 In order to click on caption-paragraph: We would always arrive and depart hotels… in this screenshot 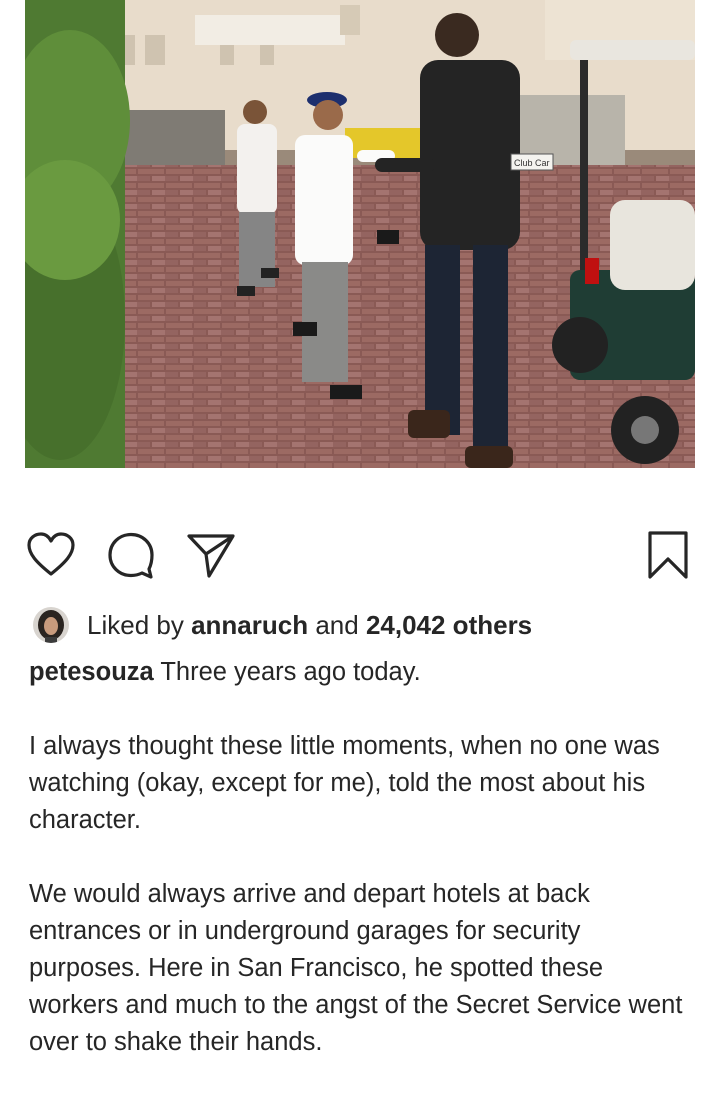, I will do `click(356, 968)`.